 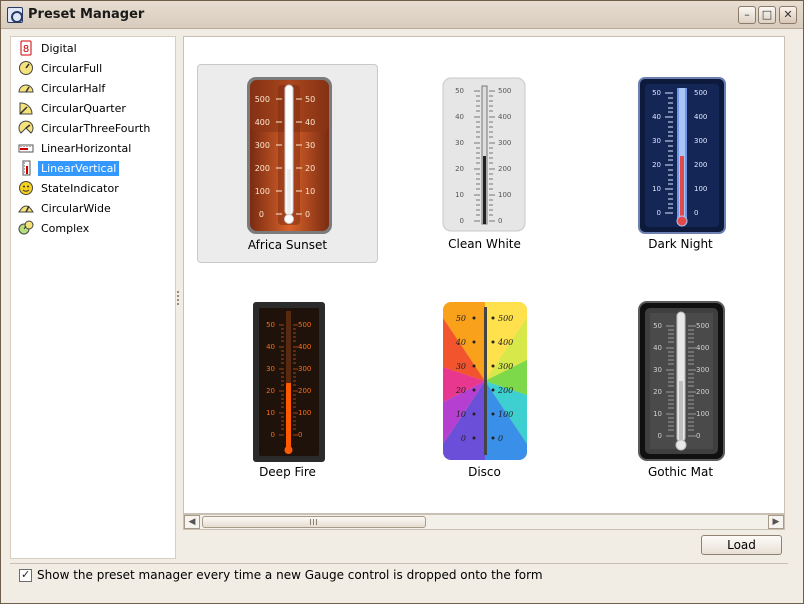 What do you see at coordinates (72, 68) in the screenshot?
I see `tree-item-label: CircularFull` at bounding box center [72, 68].